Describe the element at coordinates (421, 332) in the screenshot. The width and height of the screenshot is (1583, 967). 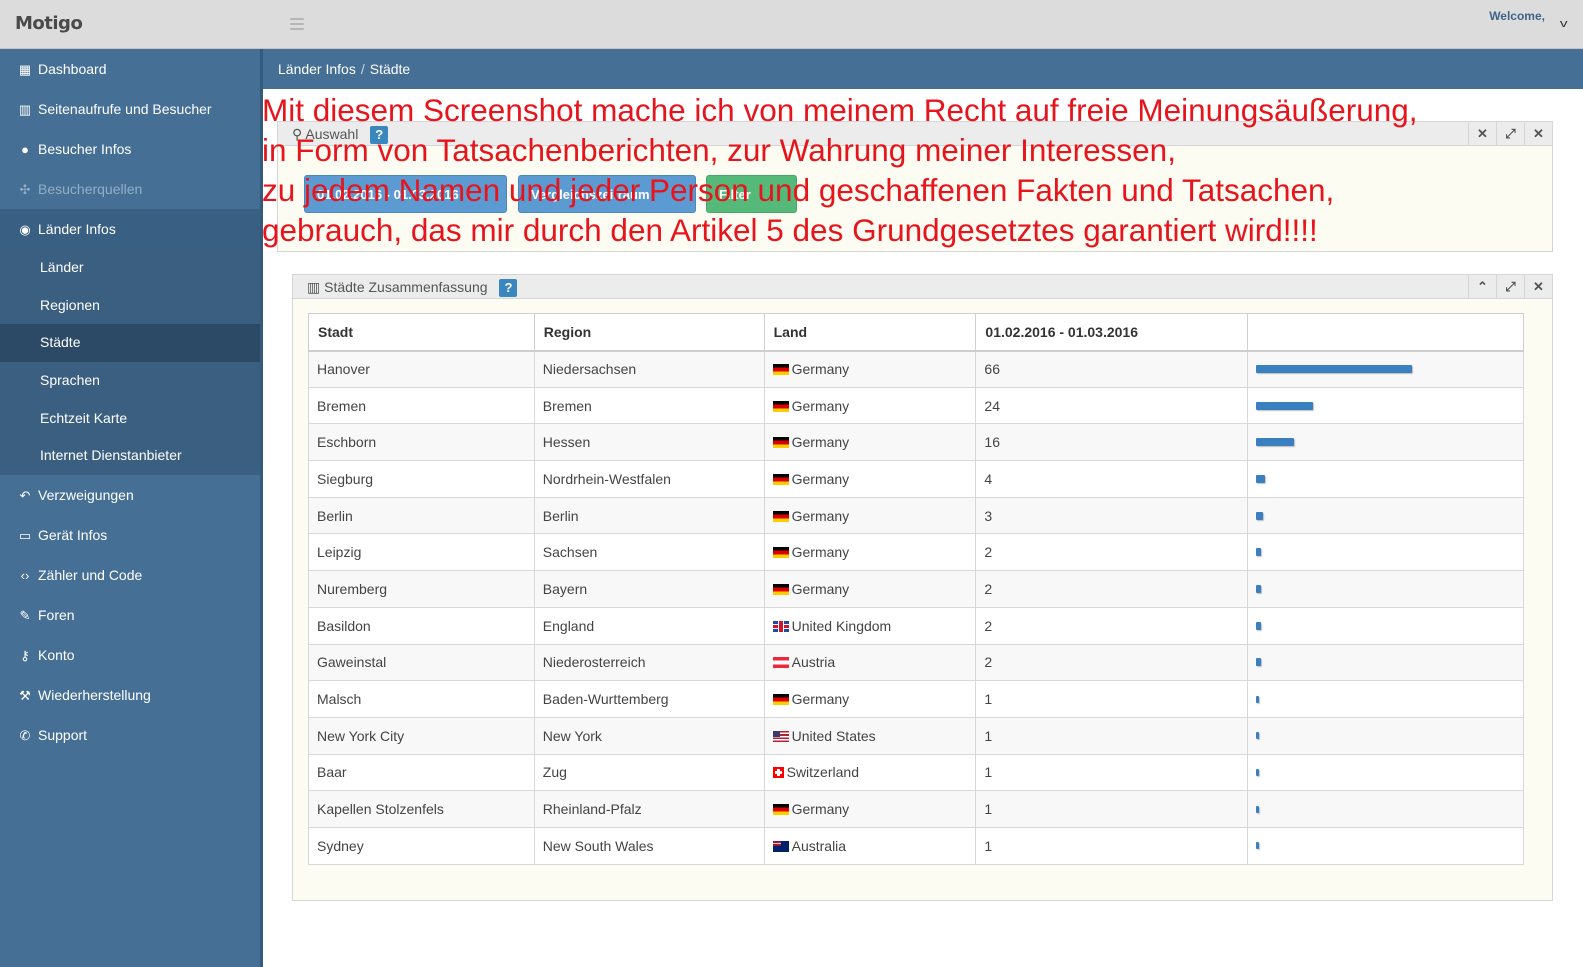
I see `column-header-city: Stadt` at that location.